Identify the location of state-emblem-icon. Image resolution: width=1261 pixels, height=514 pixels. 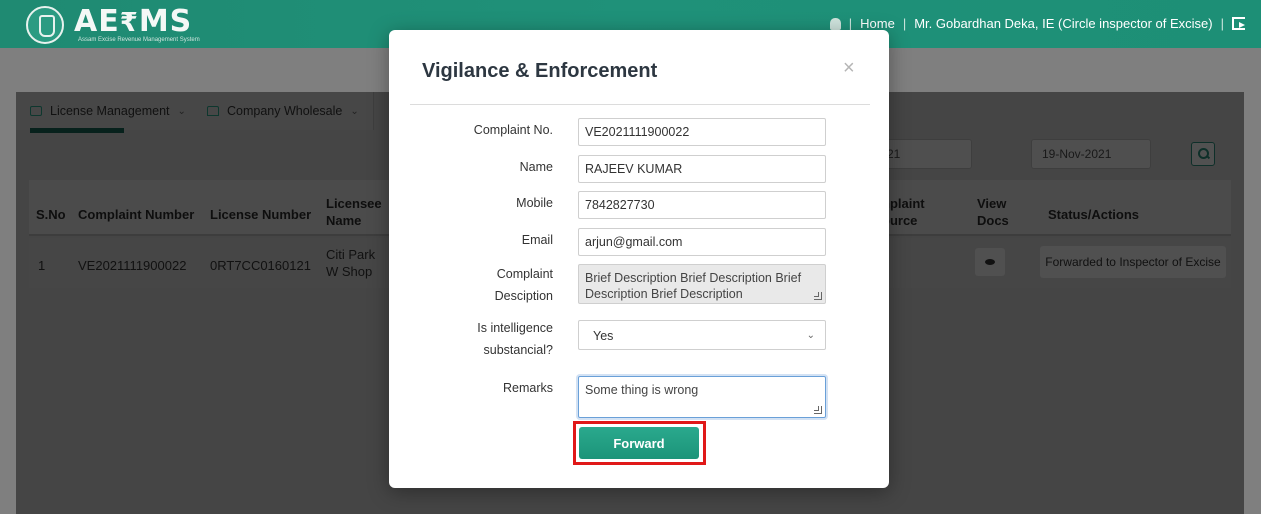
(45, 25).